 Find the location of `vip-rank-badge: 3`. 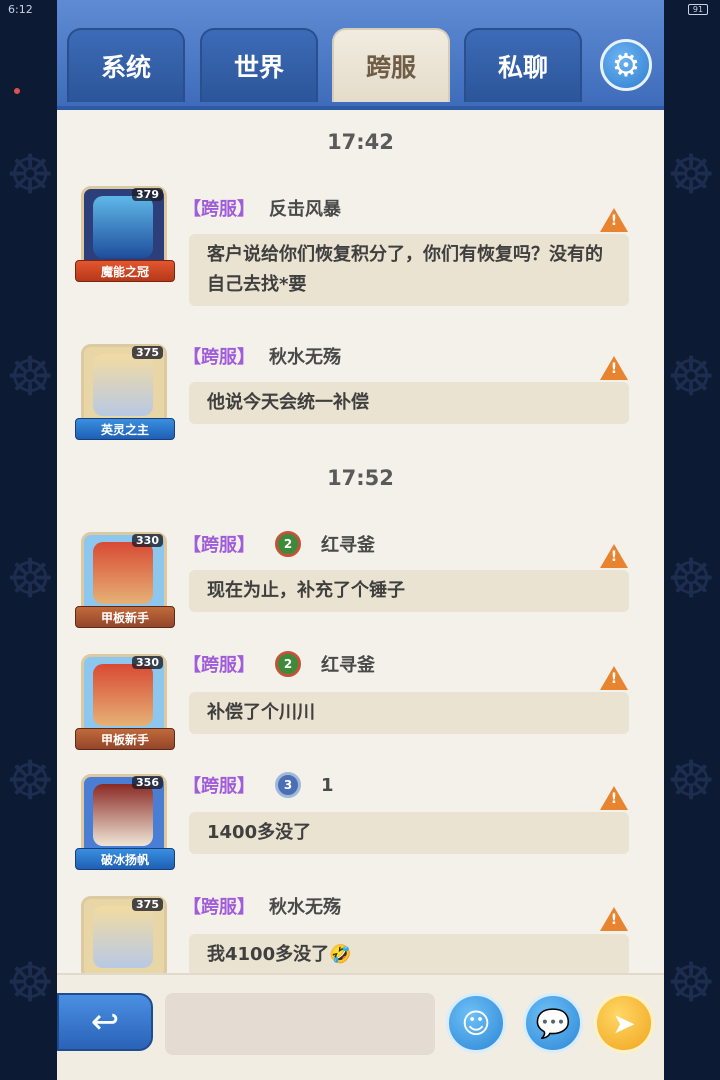

vip-rank-badge: 3 is located at coordinates (288, 785).